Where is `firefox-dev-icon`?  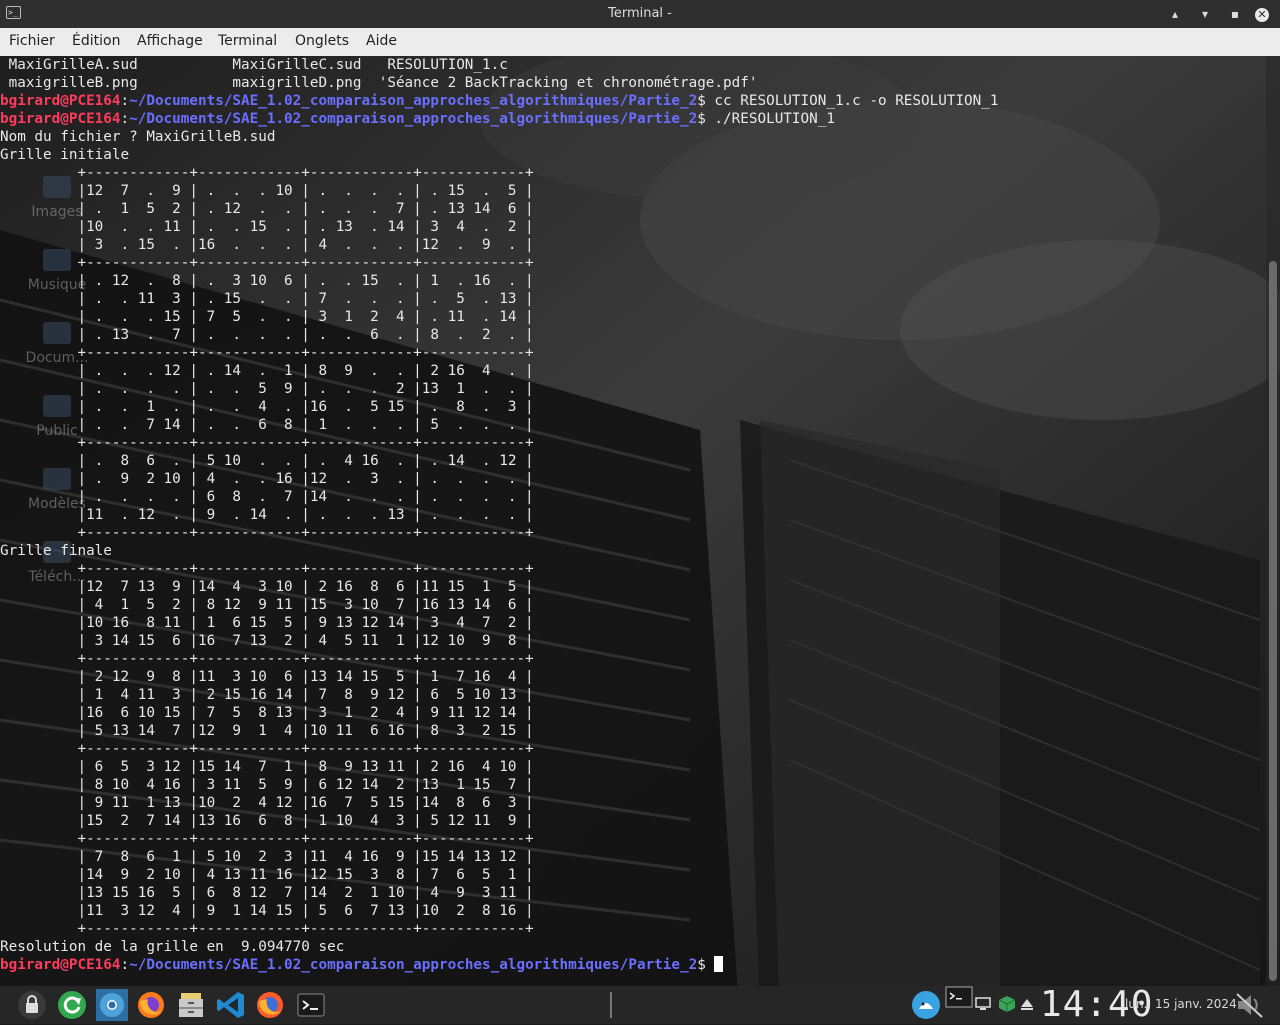 firefox-dev-icon is located at coordinates (270, 1005).